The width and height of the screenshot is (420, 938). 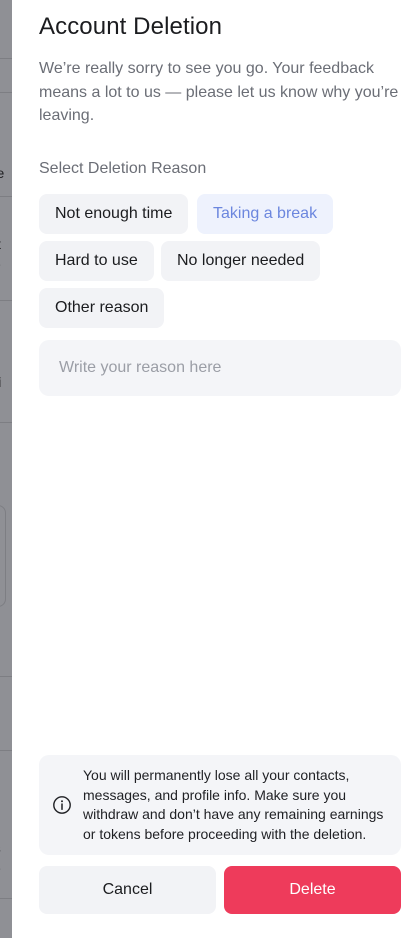 What do you see at coordinates (0, 244) in the screenshot?
I see `background-text: t` at bounding box center [0, 244].